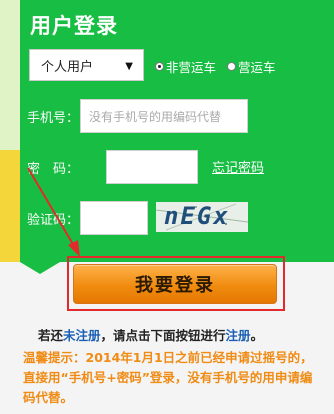 The image size is (334, 414). I want to click on phone-placeholder: 没有手机号的用编码代替, so click(155, 116).